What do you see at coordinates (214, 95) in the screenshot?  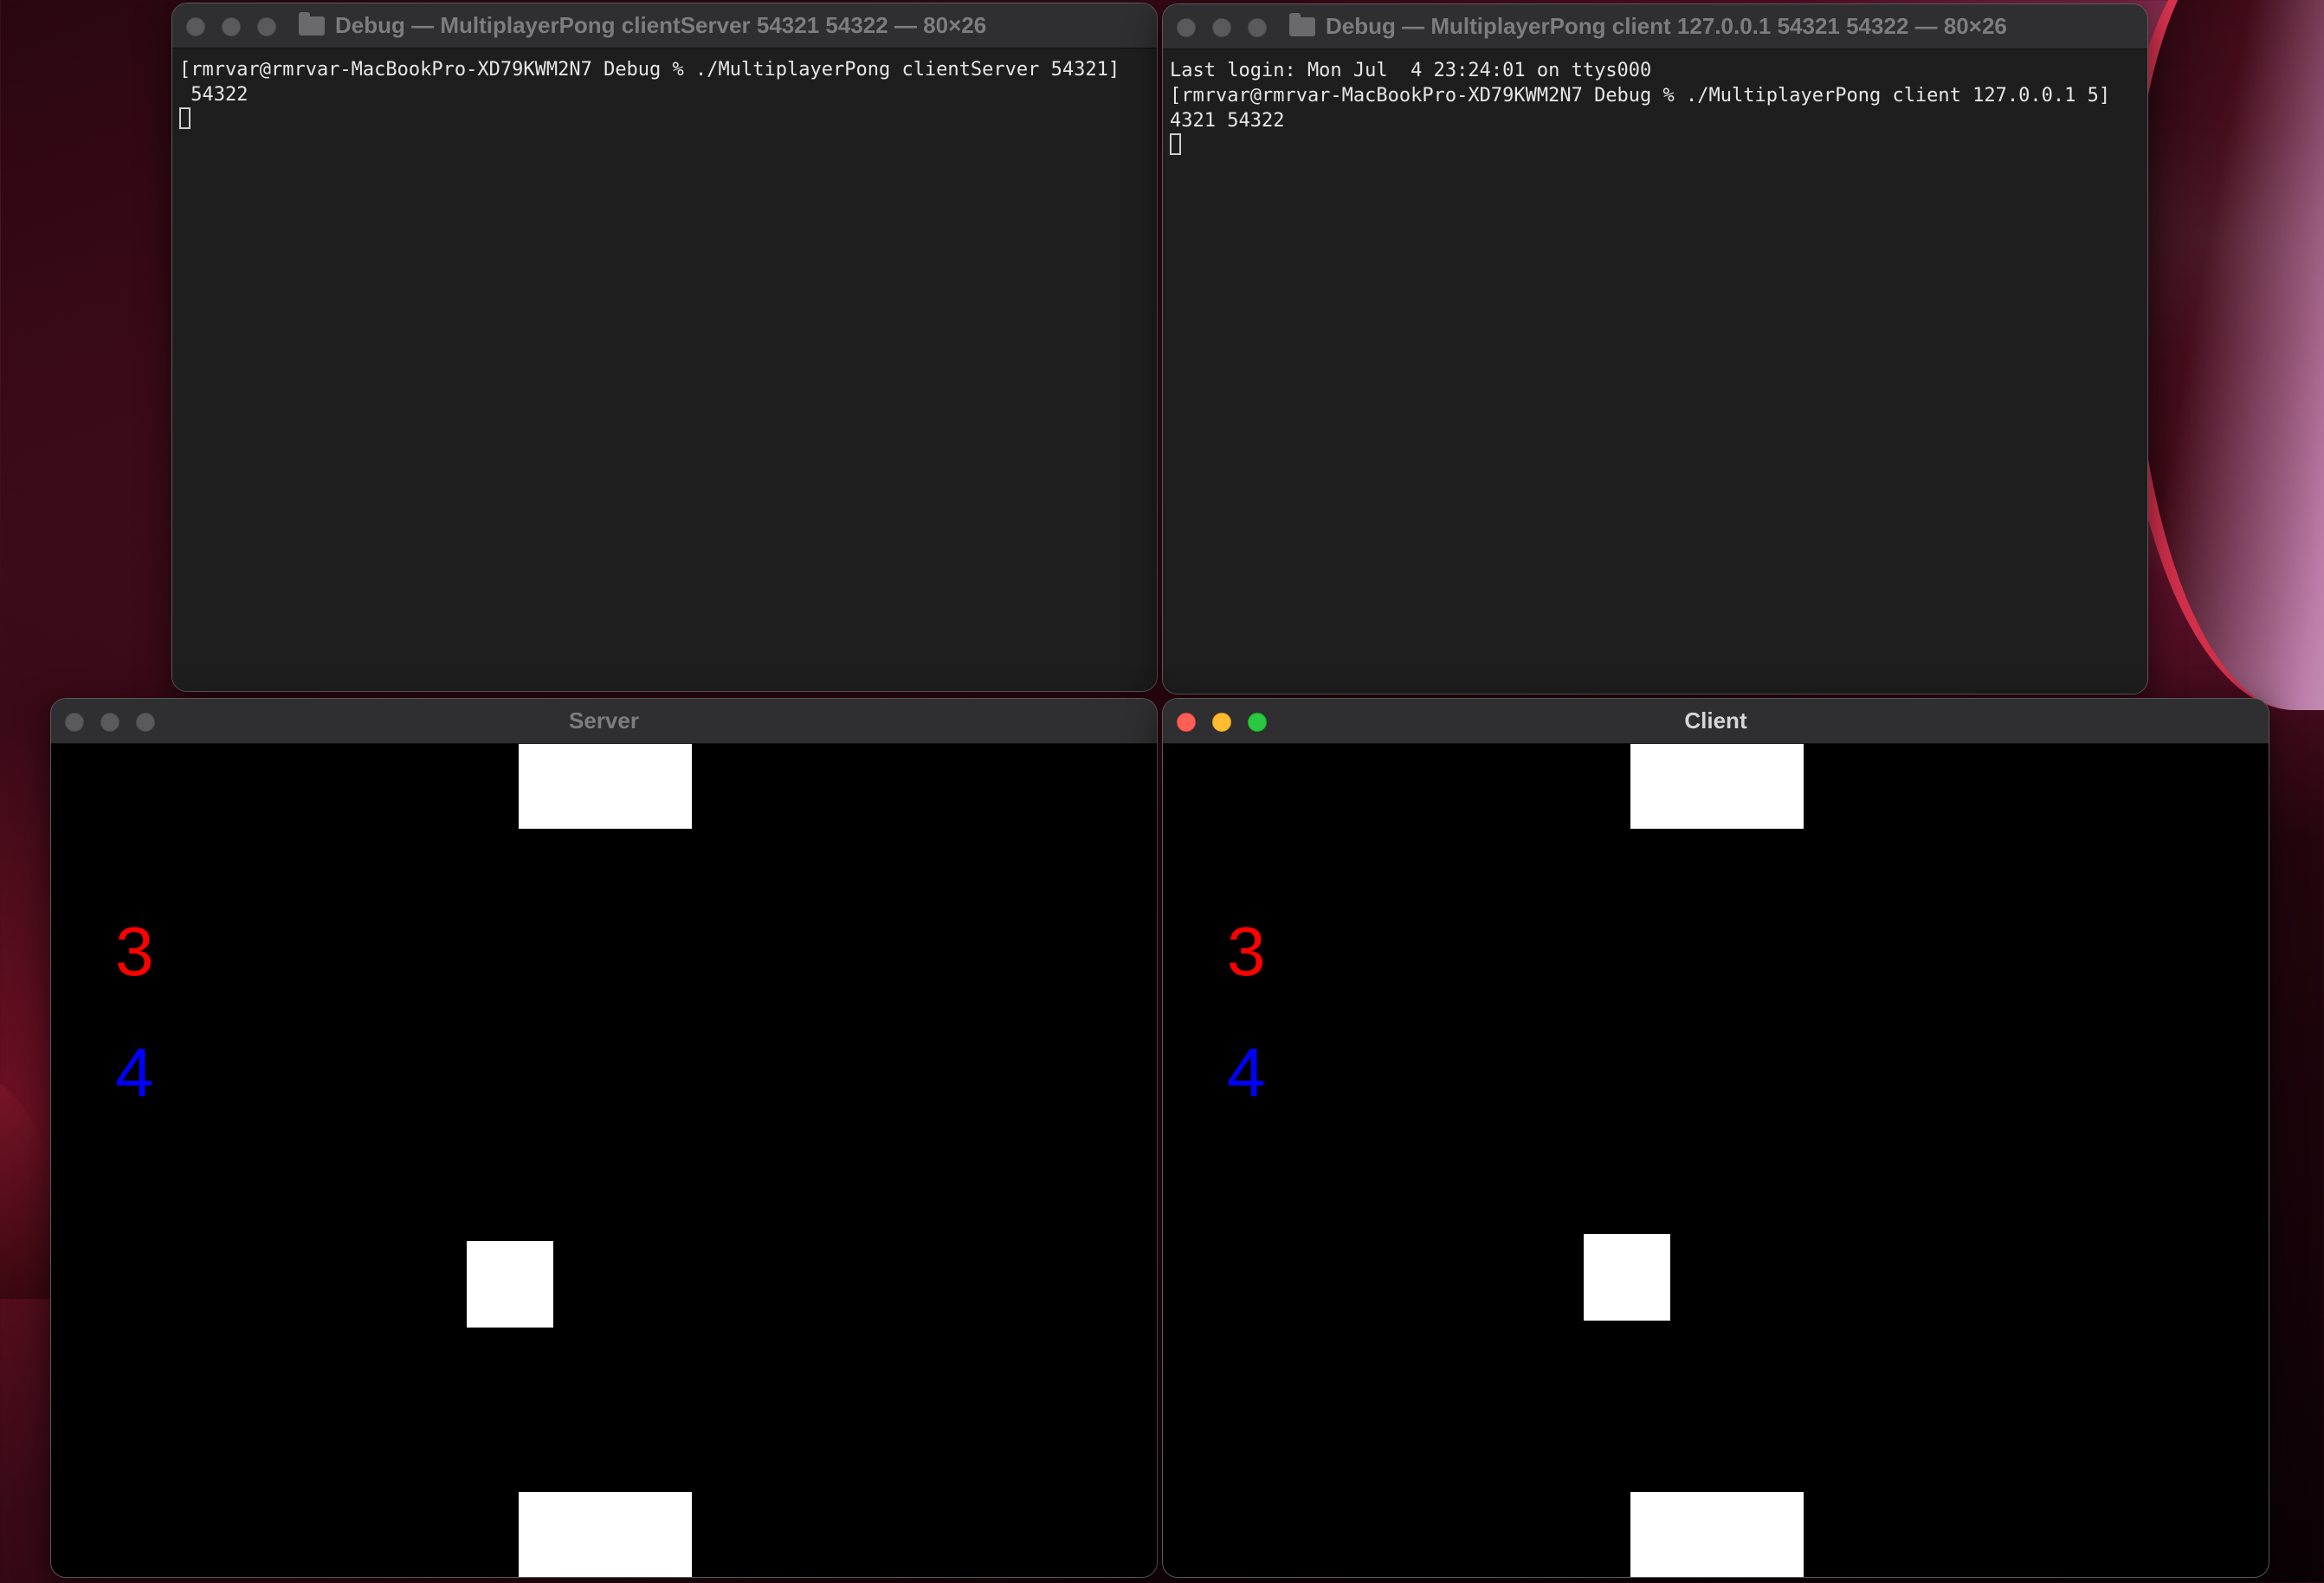 I see `terminal-line: 54322` at bounding box center [214, 95].